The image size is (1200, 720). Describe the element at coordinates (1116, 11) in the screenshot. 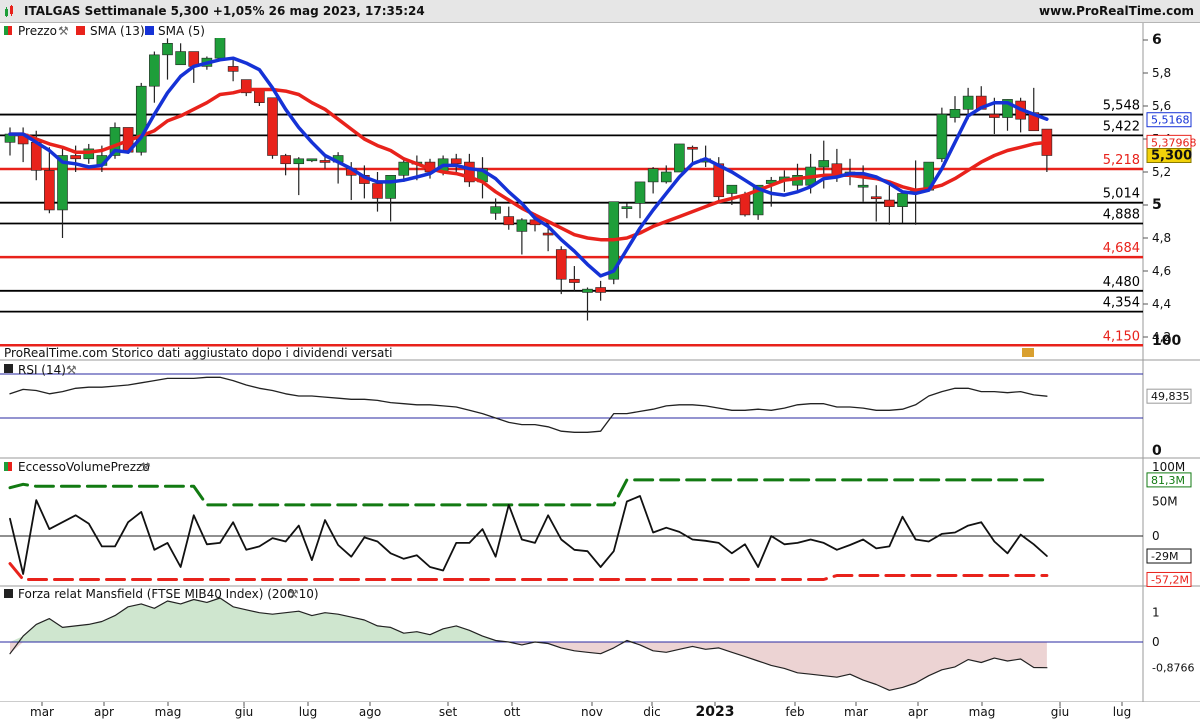

I see `brand-link: www.ProRealTime.com` at that location.